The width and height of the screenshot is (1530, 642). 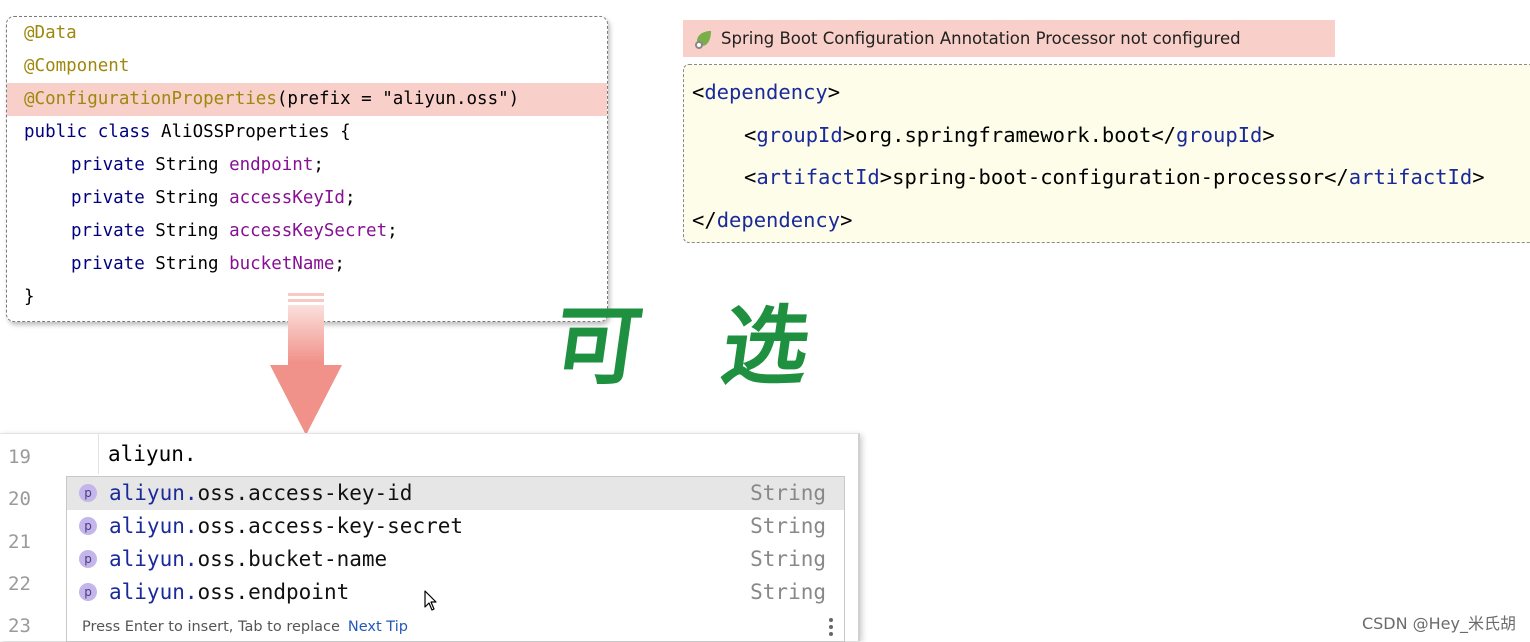 What do you see at coordinates (306, 364) in the screenshot?
I see `down-arrow-icon` at bounding box center [306, 364].